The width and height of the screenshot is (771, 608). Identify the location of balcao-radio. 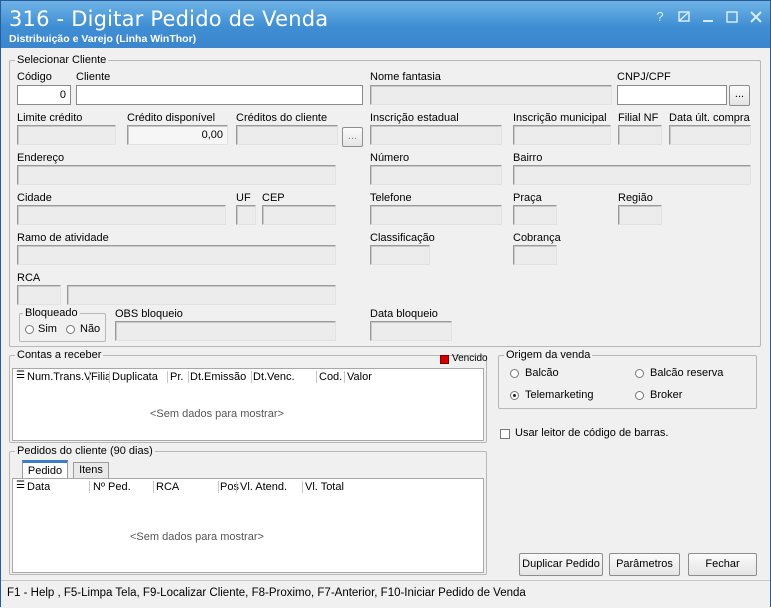
(514, 373).